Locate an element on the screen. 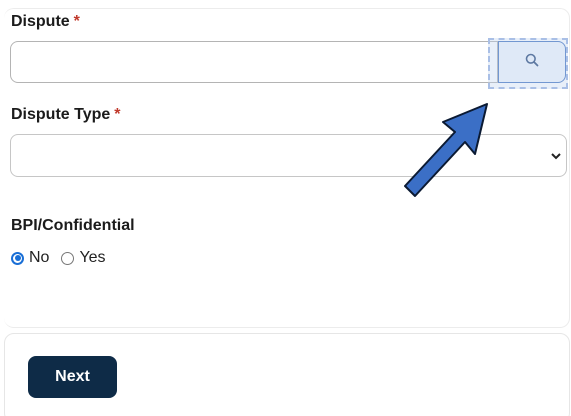 The height and width of the screenshot is (416, 571). dispute-input-group is located at coordinates (288, 62).